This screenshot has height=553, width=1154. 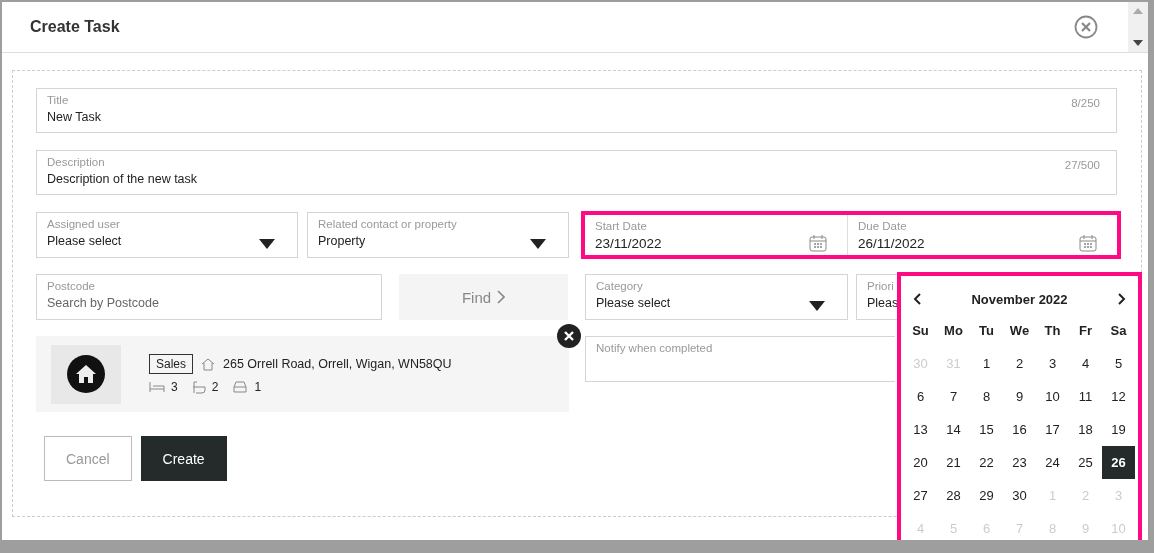 I want to click on calendar-day: 7, so click(x=953, y=396).